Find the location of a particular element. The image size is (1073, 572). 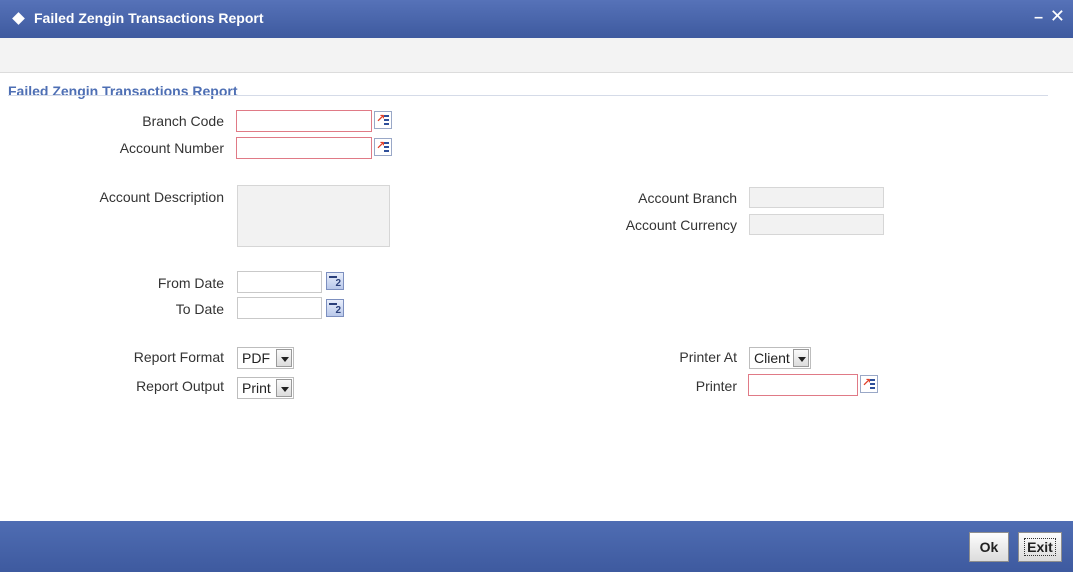

account-number-label: Account Number is located at coordinates (171, 148).